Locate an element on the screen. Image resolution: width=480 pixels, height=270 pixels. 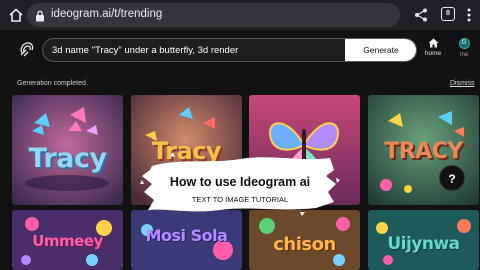
image-tile: Tracy is located at coordinates (67, 150).